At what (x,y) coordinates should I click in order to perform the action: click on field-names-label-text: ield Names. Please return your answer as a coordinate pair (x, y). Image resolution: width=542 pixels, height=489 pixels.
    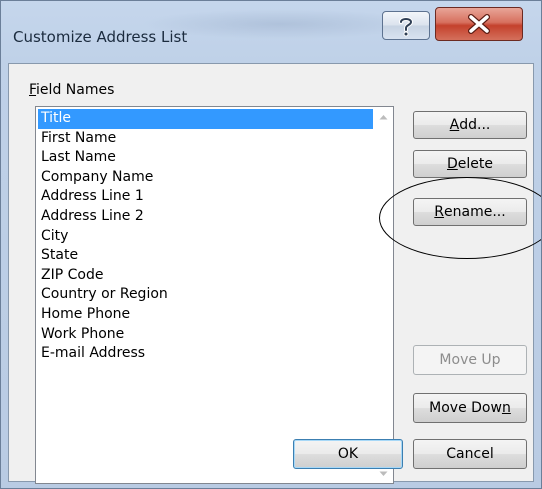
    Looking at the image, I should click on (75, 90).